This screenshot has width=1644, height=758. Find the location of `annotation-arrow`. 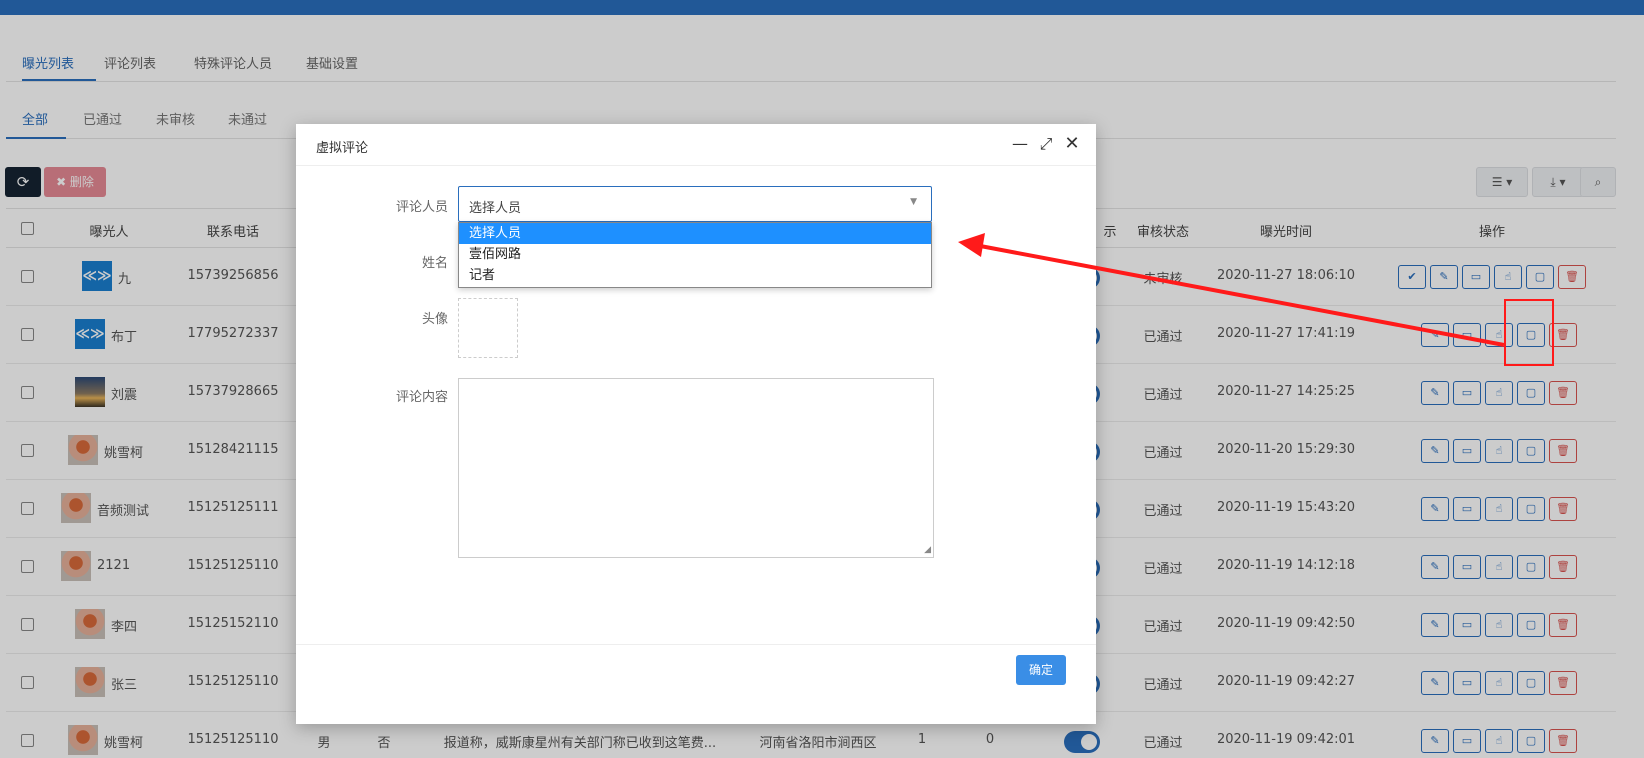

annotation-arrow is located at coordinates (1231, 290).